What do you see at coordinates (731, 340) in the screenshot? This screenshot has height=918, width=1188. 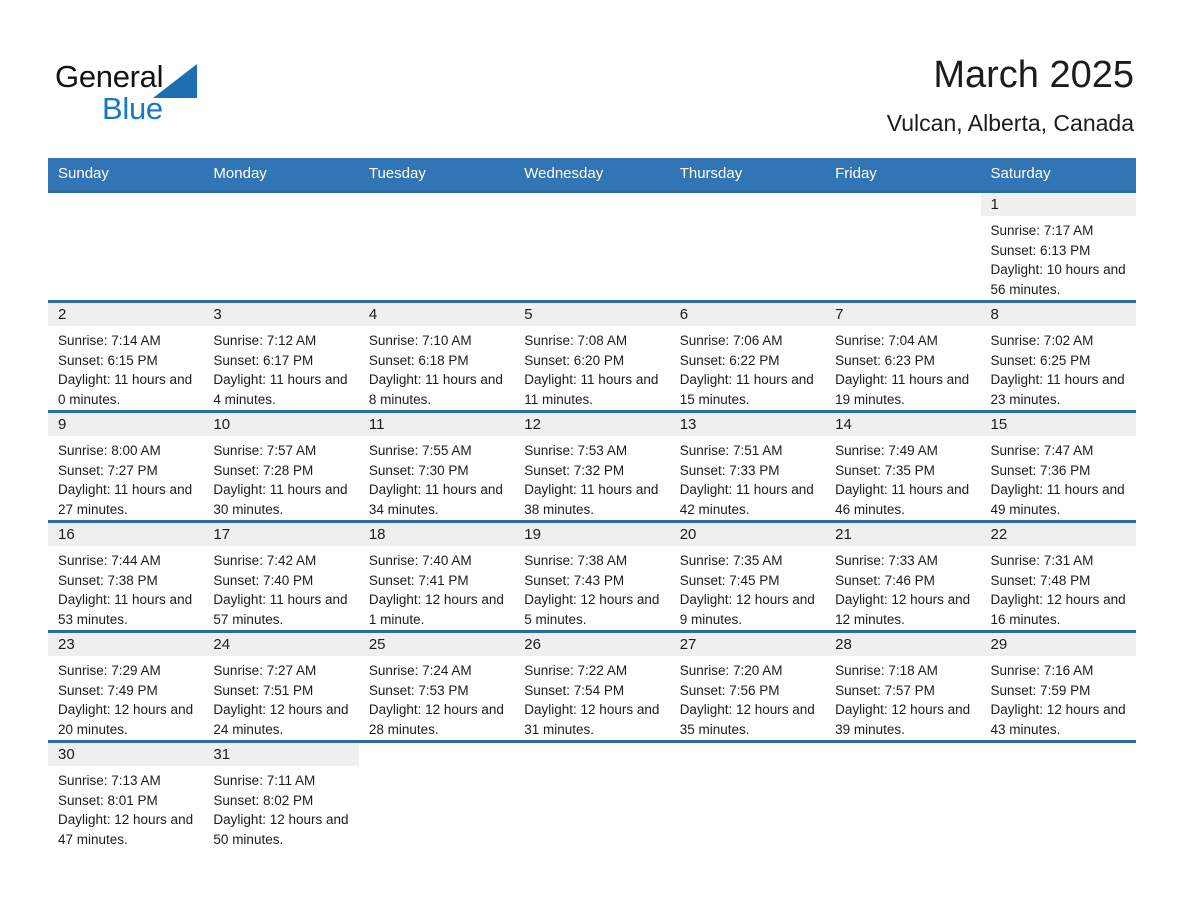 I see `sunrise-text: Sunrise: 7:06 AM` at bounding box center [731, 340].